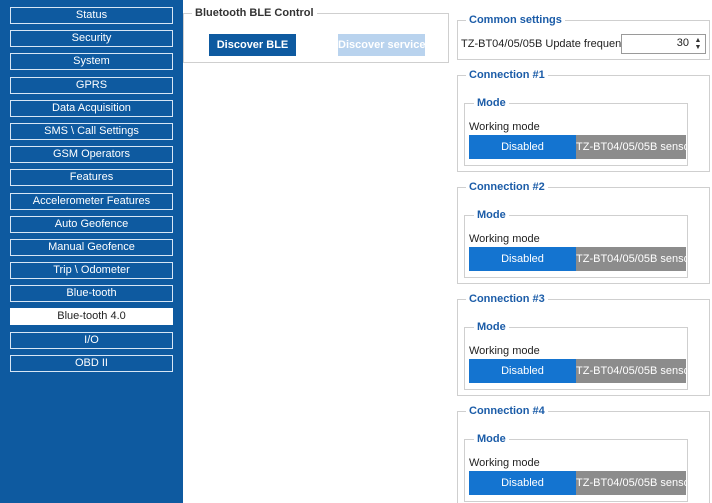 The height and width of the screenshot is (503, 712). Describe the element at coordinates (507, 411) in the screenshot. I see `connection-4-title: Connection #4` at that location.